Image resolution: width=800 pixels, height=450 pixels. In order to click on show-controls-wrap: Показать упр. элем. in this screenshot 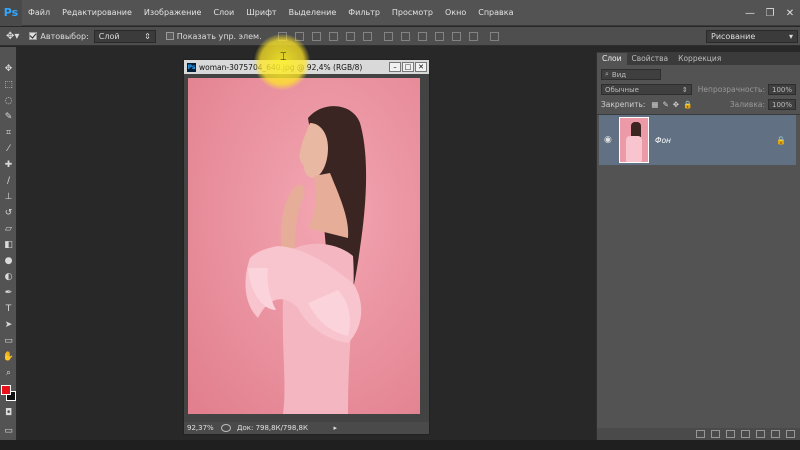, I will do `click(213, 36)`.